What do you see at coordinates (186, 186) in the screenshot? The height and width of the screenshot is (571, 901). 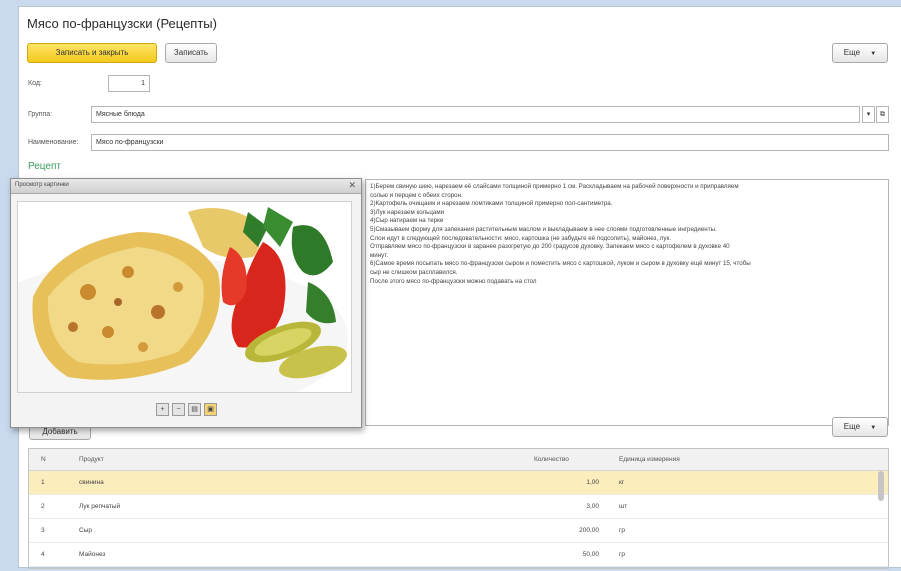 I see `image-viewer-titlebar: Просмотр картинки ✕` at bounding box center [186, 186].